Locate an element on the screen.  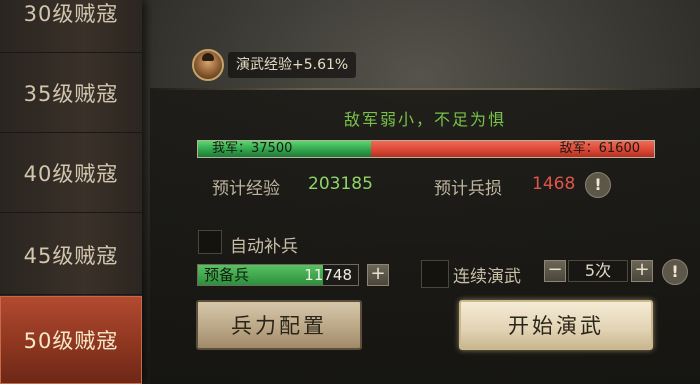
continuous-info-icon: ! is located at coordinates (675, 272).